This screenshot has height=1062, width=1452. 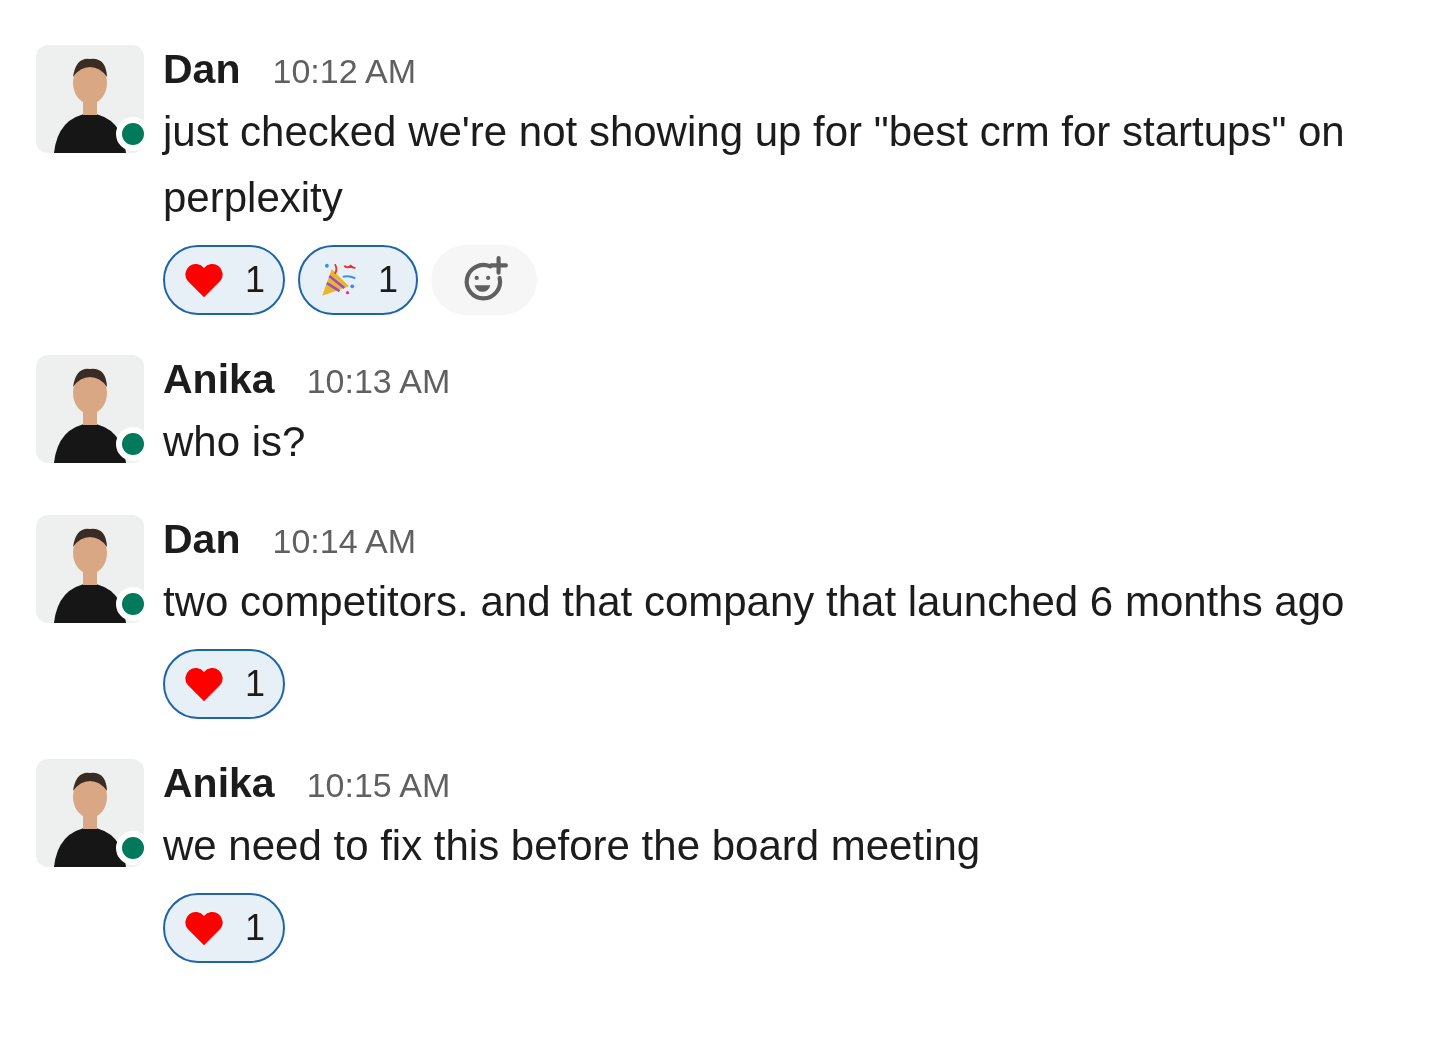 What do you see at coordinates (572, 846) in the screenshot?
I see `message-text: we need to fix this before the board meeting` at bounding box center [572, 846].